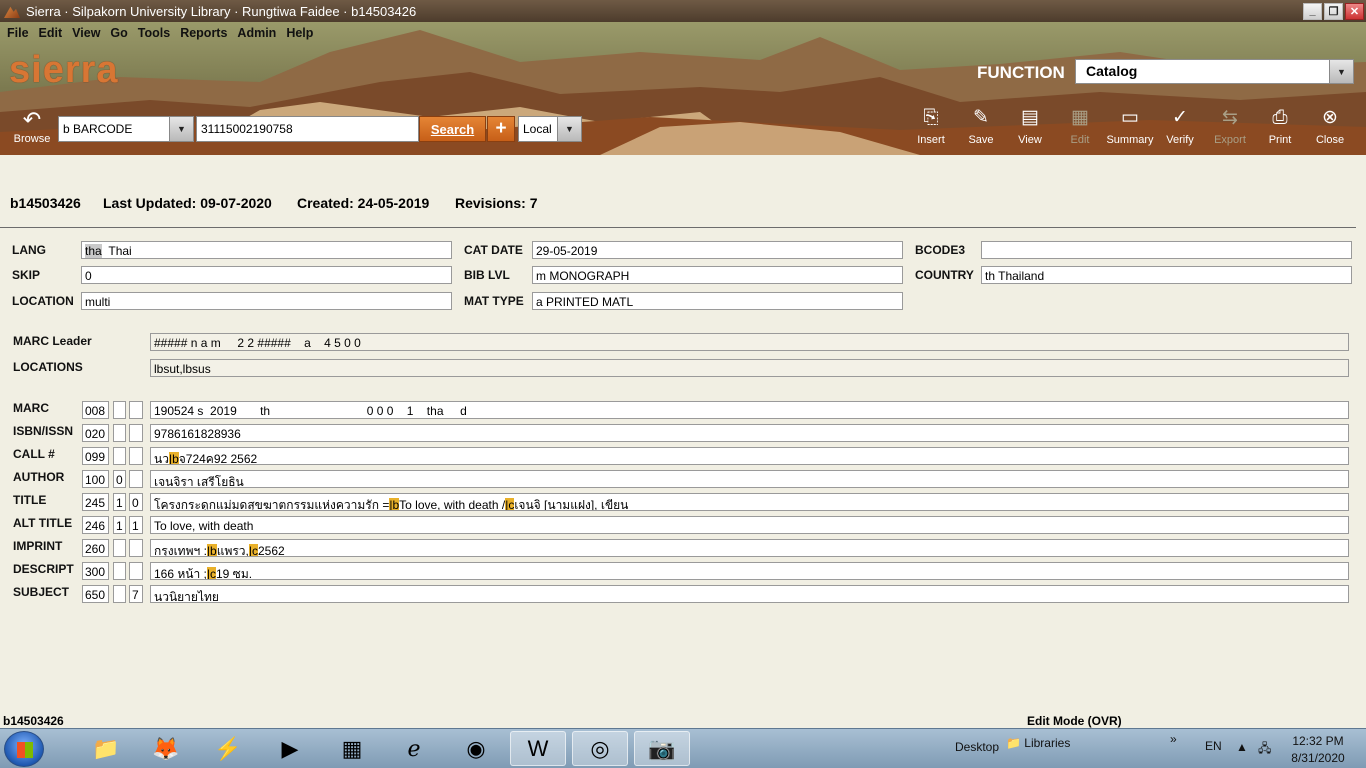 The height and width of the screenshot is (768, 1366). What do you see at coordinates (1330, 140) in the screenshot?
I see `close-label: Close` at bounding box center [1330, 140].